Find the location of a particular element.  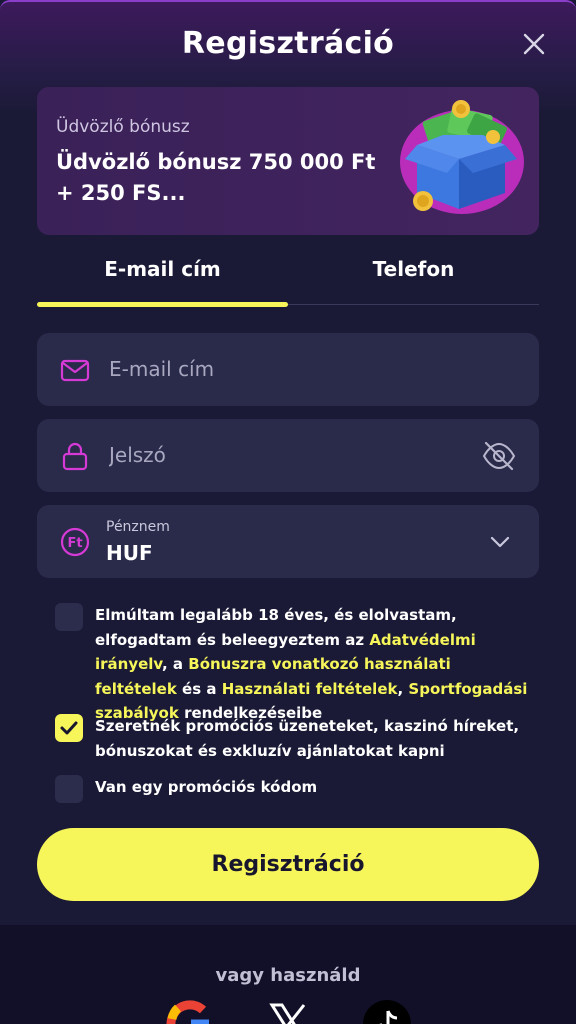

lock-icon is located at coordinates (75, 456).